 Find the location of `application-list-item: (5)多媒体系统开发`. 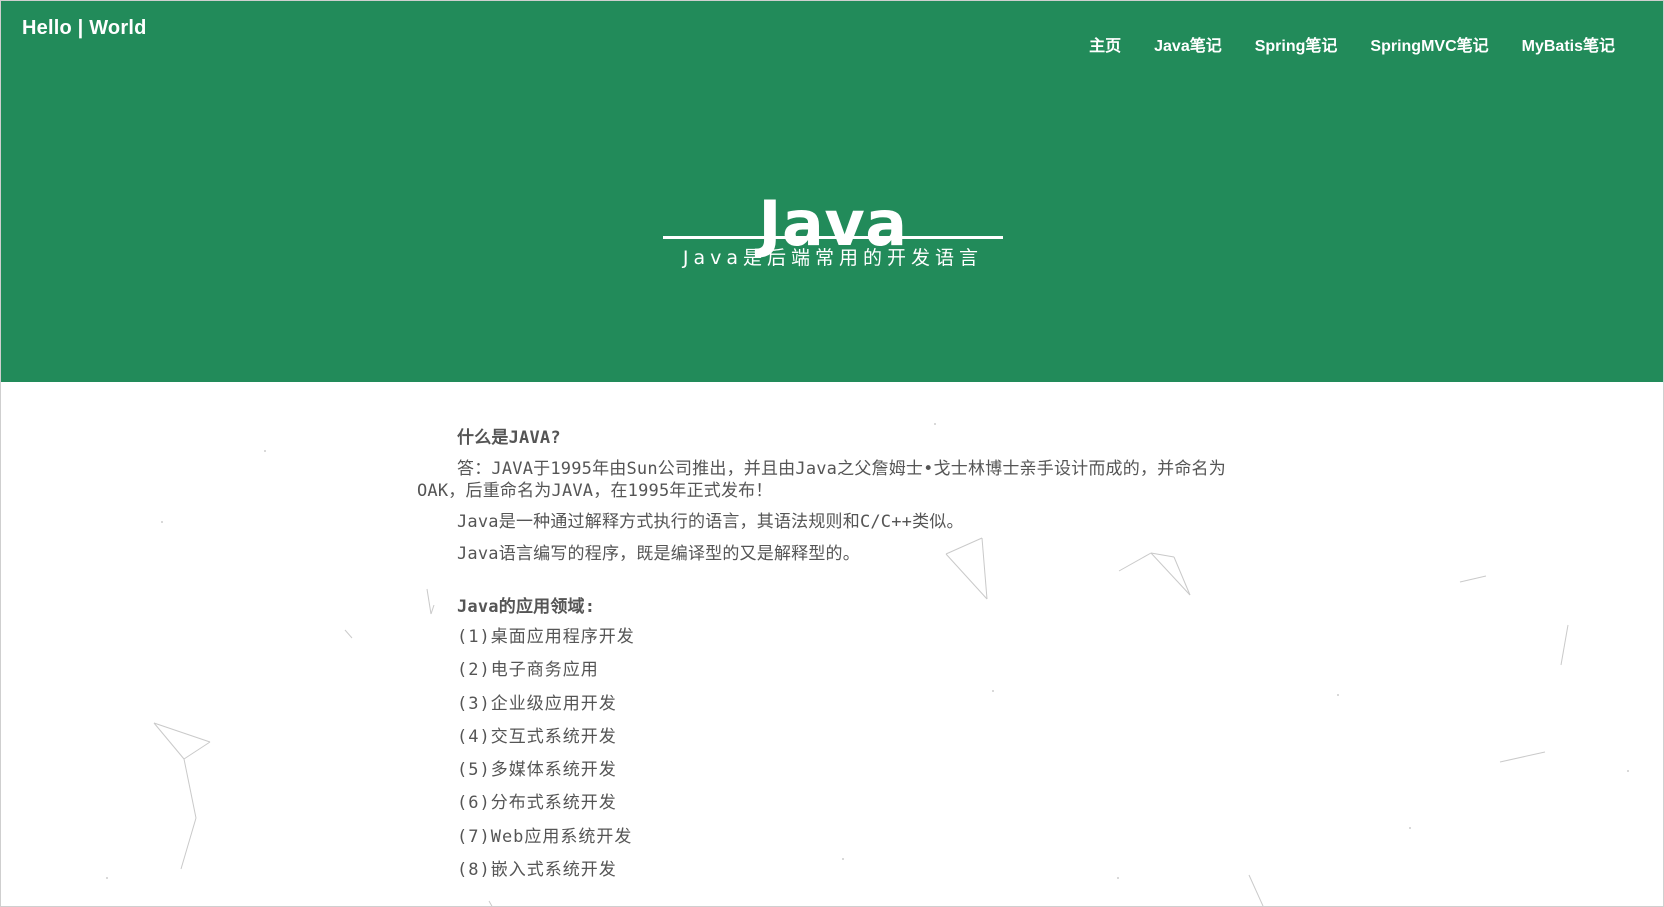

application-list-item: (5)多媒体系统开发 is located at coordinates (537, 770).